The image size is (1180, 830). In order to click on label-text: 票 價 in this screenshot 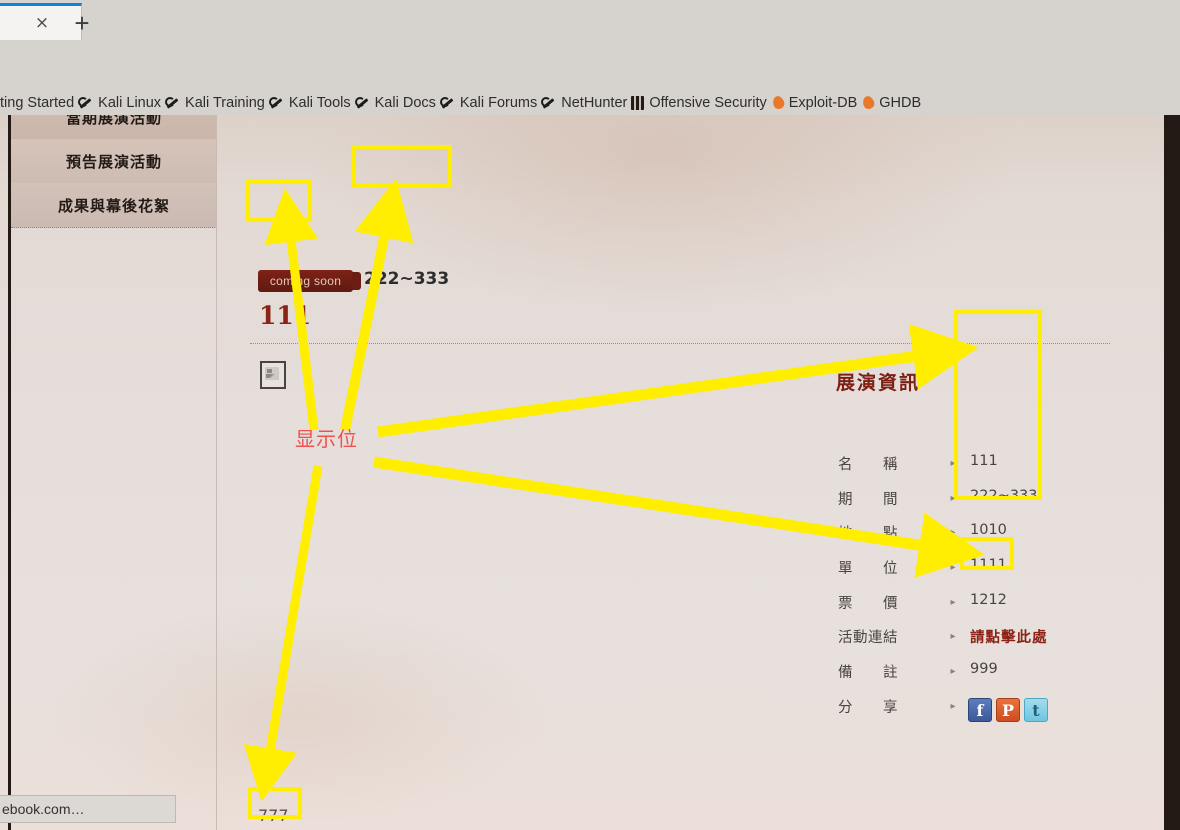, I will do `click(868, 604)`.